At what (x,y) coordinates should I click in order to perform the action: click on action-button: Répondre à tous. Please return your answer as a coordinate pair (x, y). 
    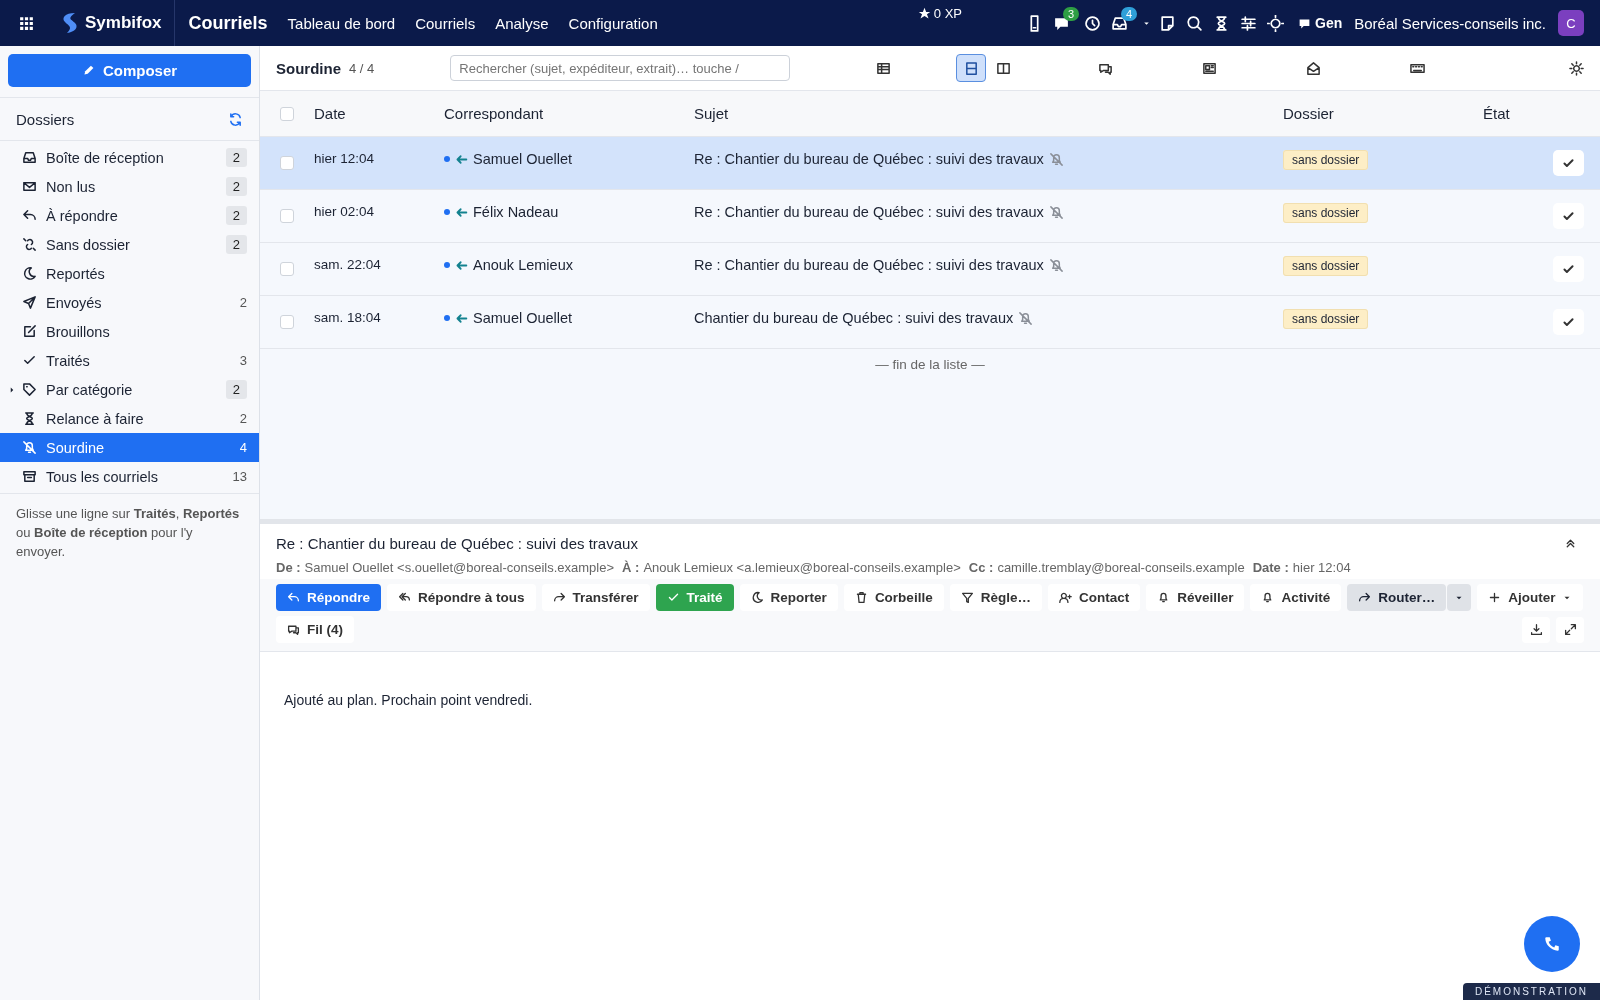
    Looking at the image, I should click on (461, 597).